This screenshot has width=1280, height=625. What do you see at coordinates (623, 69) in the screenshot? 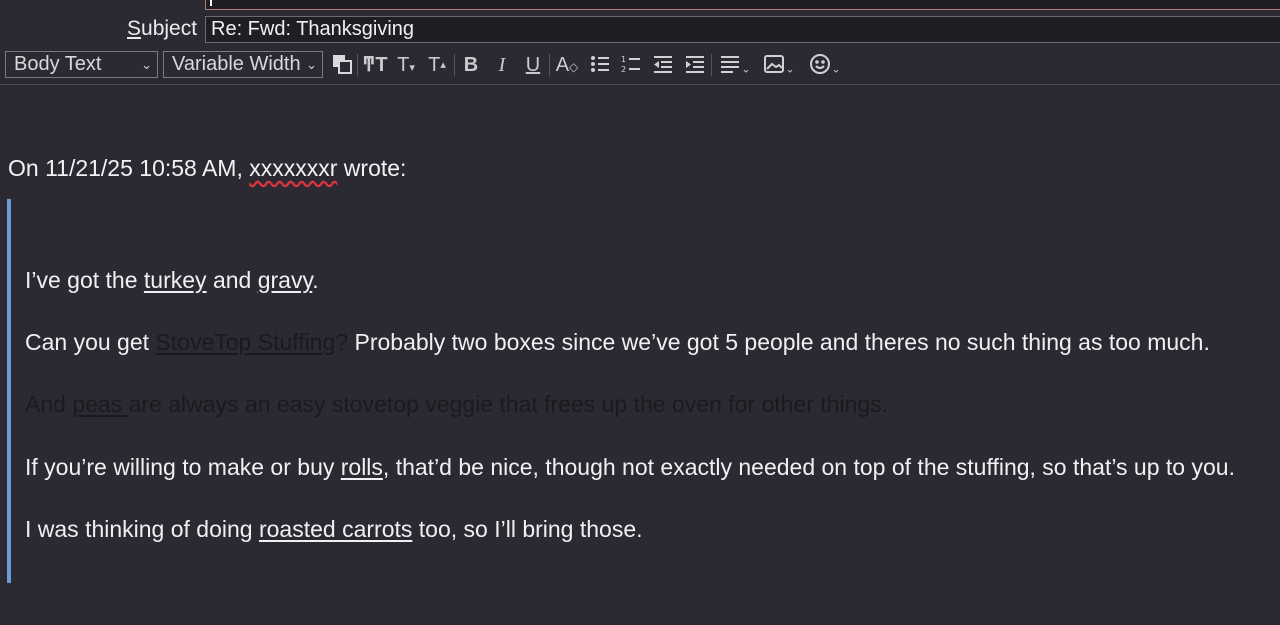
I see `svg-text: 2` at bounding box center [623, 69].